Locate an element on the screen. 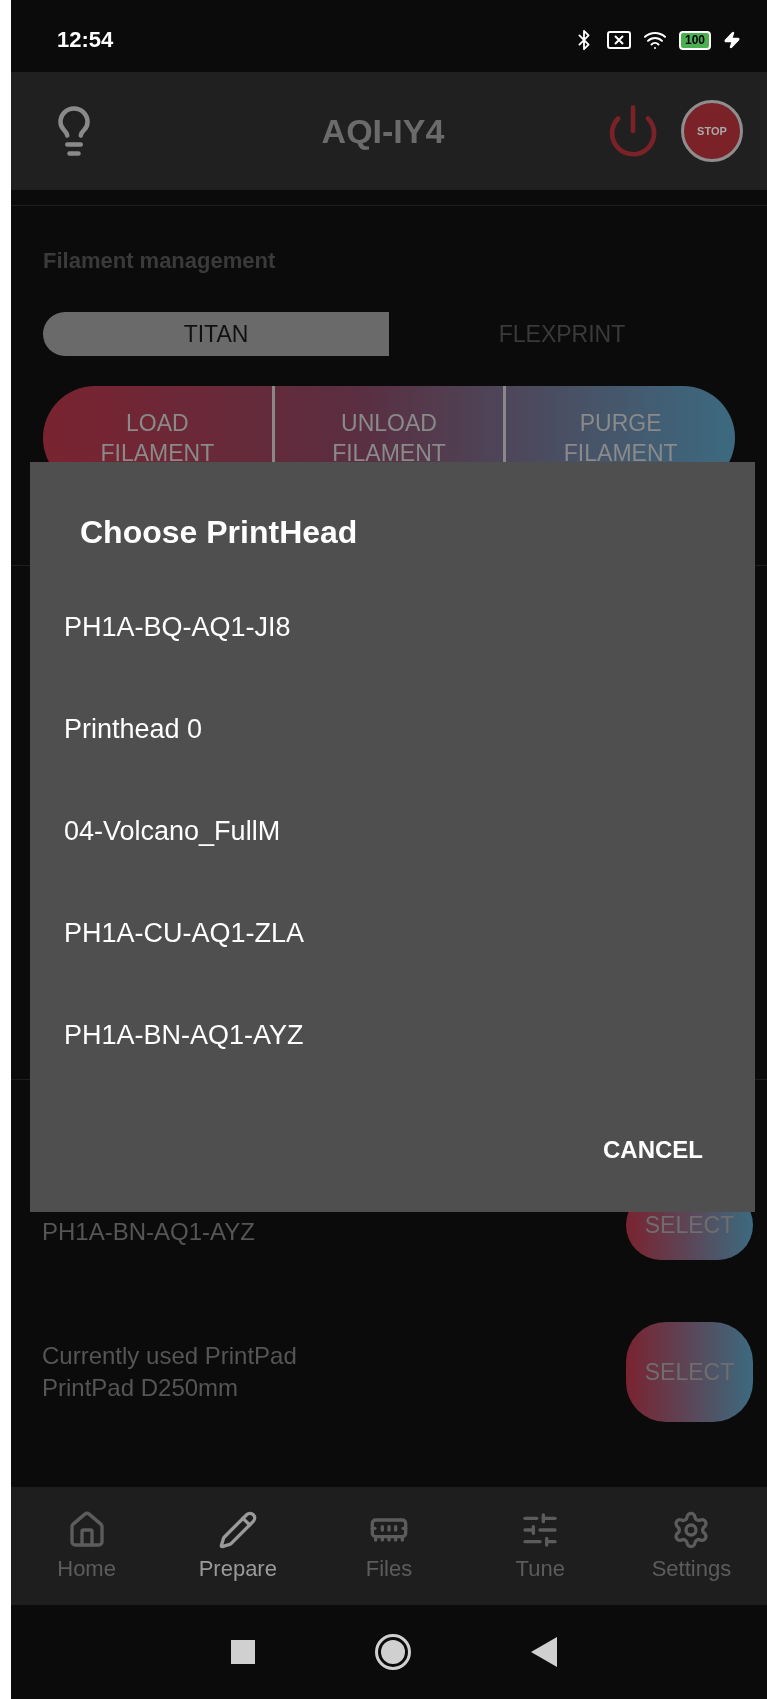 This screenshot has height=1699, width=767. nav-item: Prepare is located at coordinates (238, 1546).